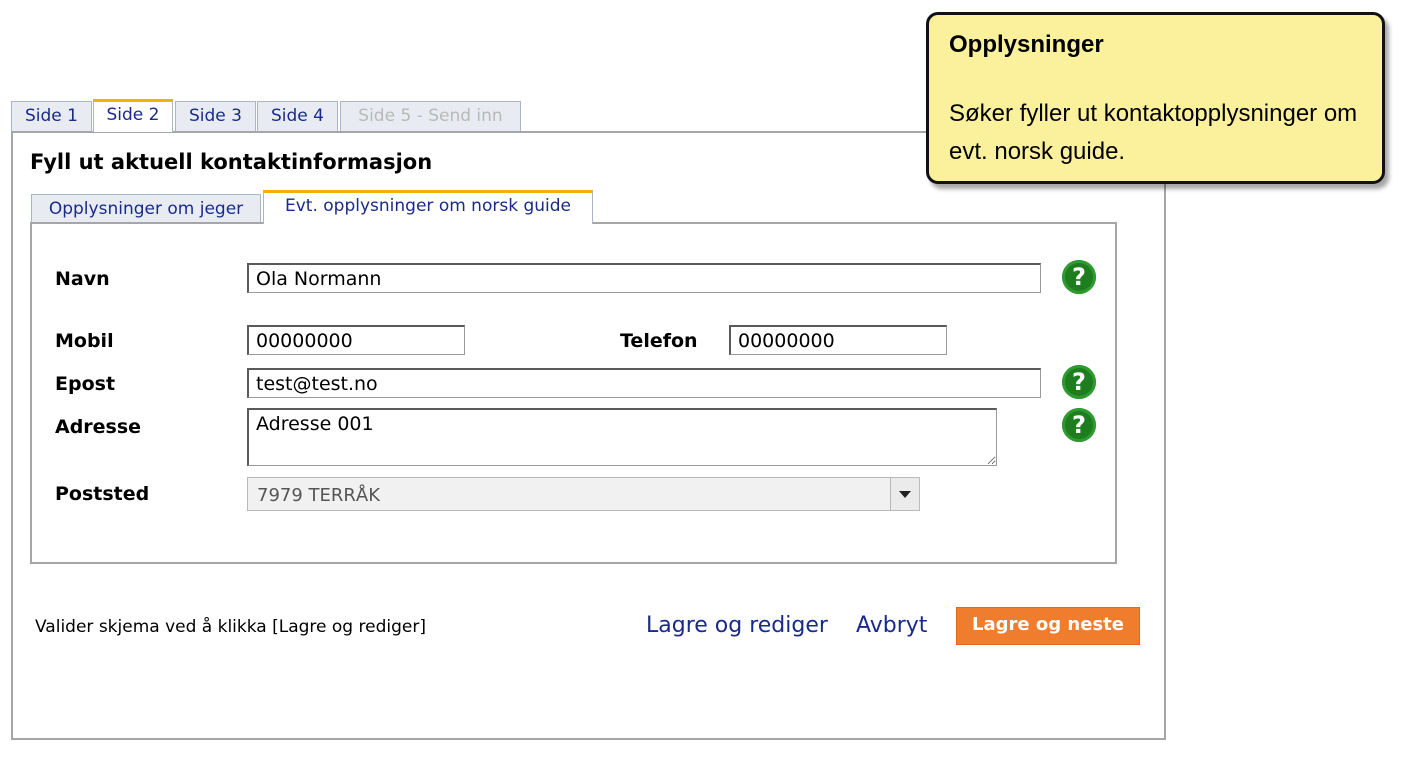 This screenshot has height=758, width=1409. I want to click on tab-side-2: Side 2, so click(133, 115).